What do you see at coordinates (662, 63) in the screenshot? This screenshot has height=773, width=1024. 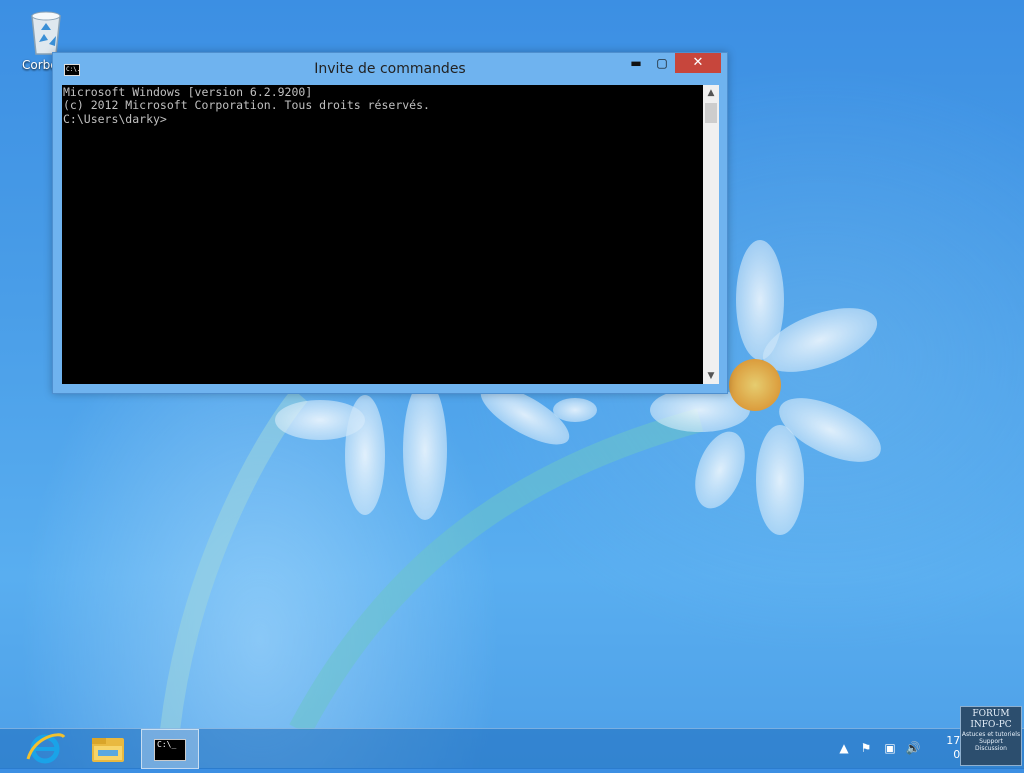 I see `maximize-button: ▢` at bounding box center [662, 63].